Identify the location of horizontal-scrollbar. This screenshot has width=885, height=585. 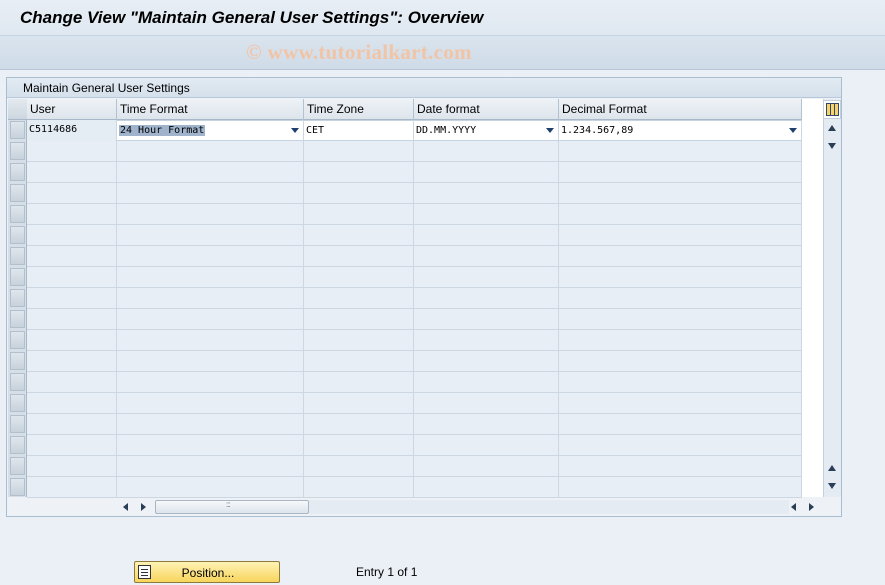
(471, 507).